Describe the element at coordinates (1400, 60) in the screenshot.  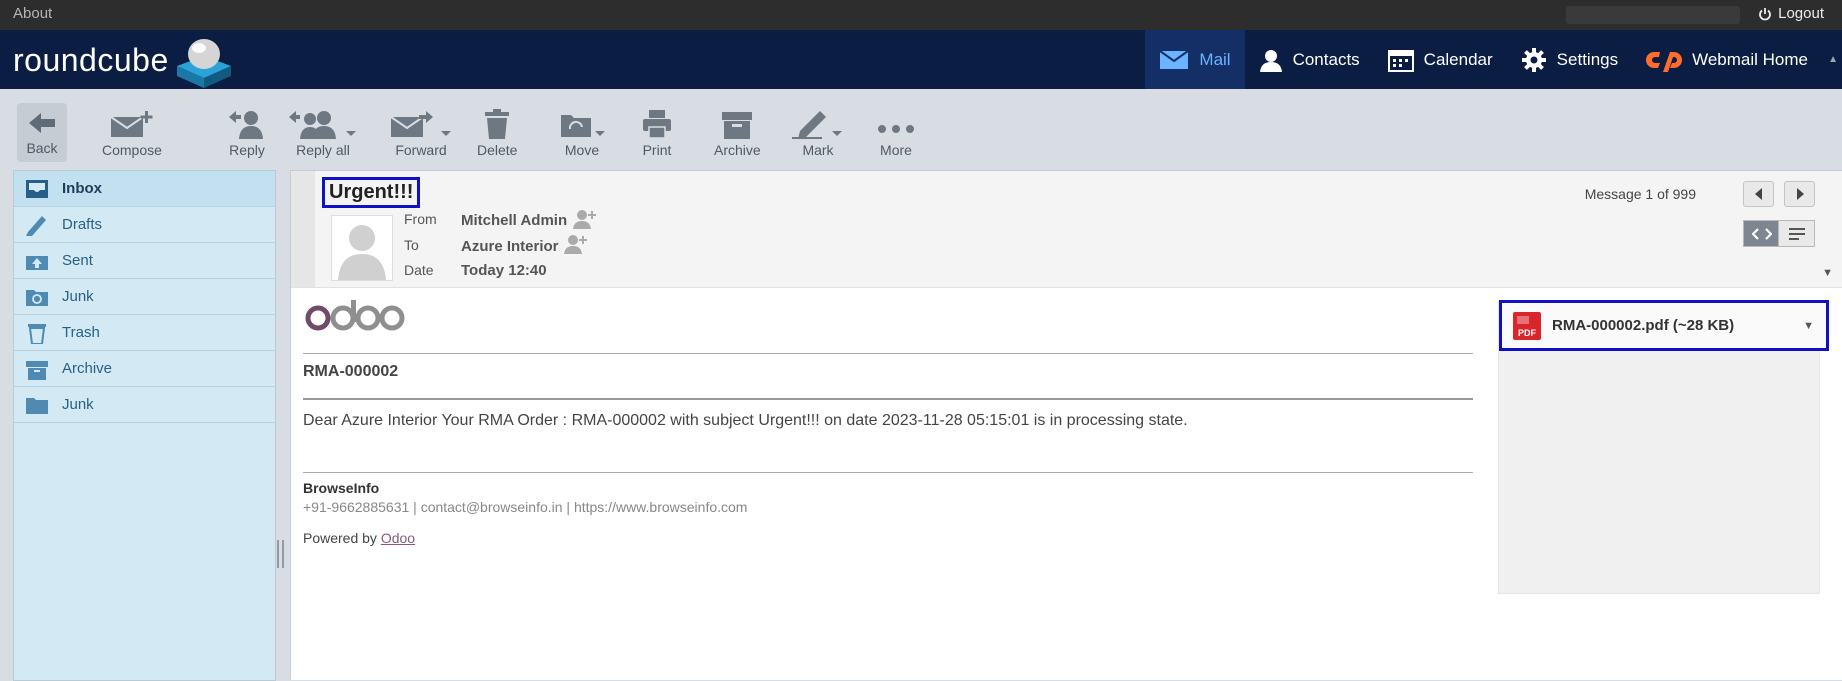
I see `calendar-icon` at that location.